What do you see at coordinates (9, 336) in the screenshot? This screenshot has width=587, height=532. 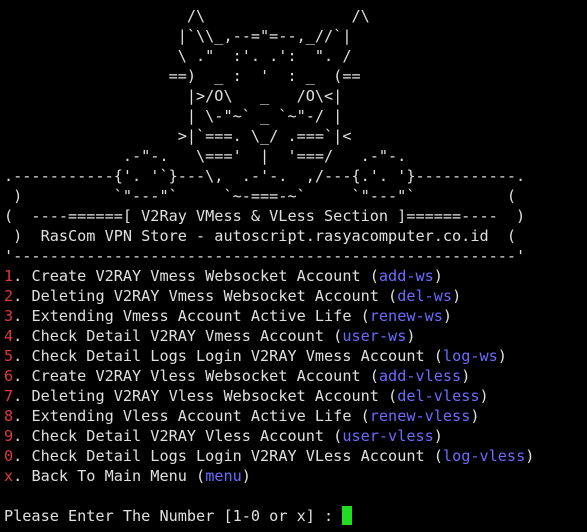 I see `menu-number: 4` at bounding box center [9, 336].